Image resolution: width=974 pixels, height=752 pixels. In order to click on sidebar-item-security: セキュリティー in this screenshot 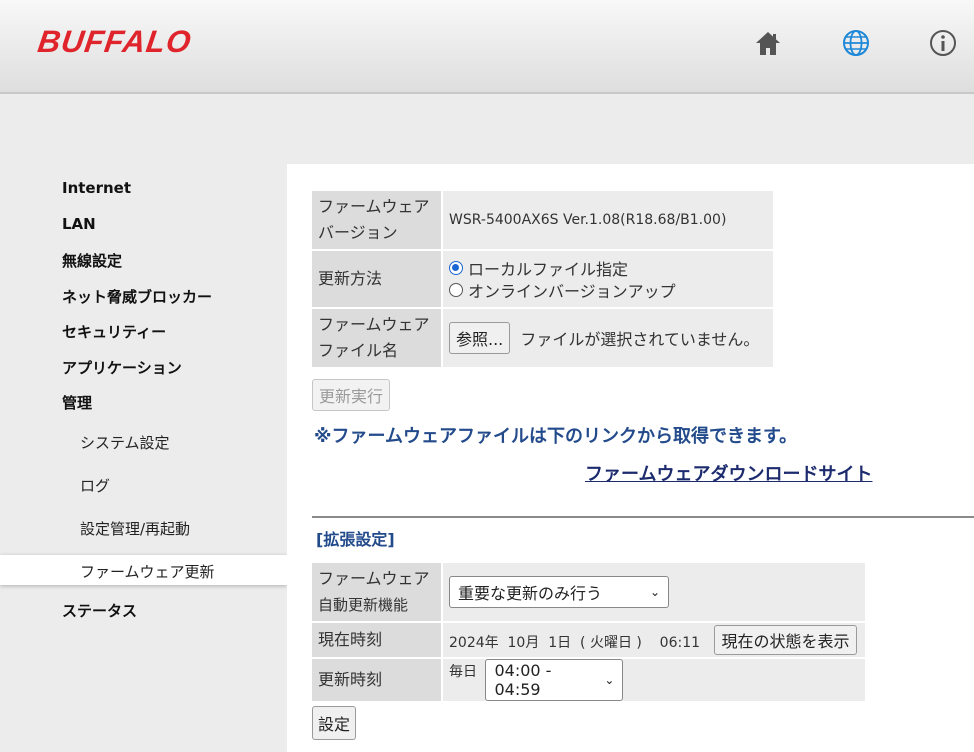, I will do `click(114, 331)`.